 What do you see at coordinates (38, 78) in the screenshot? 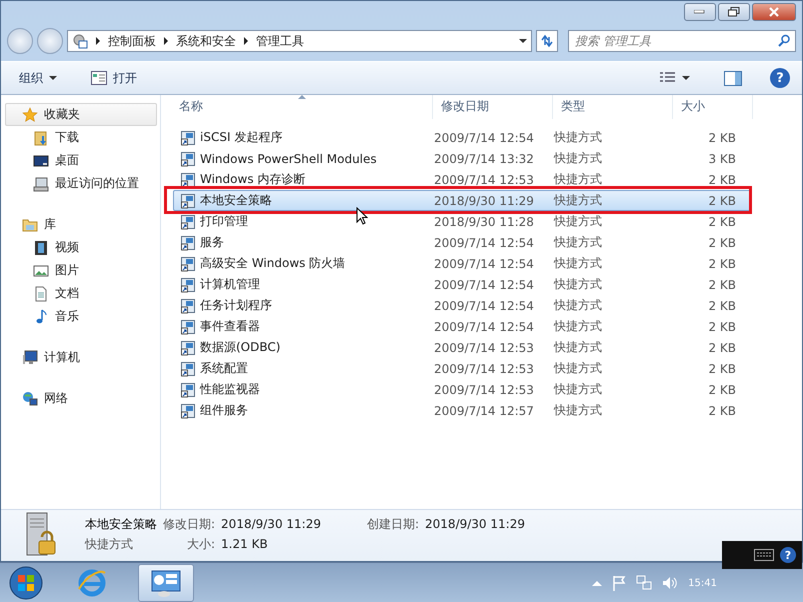
I see `organize-button: 组织` at bounding box center [38, 78].